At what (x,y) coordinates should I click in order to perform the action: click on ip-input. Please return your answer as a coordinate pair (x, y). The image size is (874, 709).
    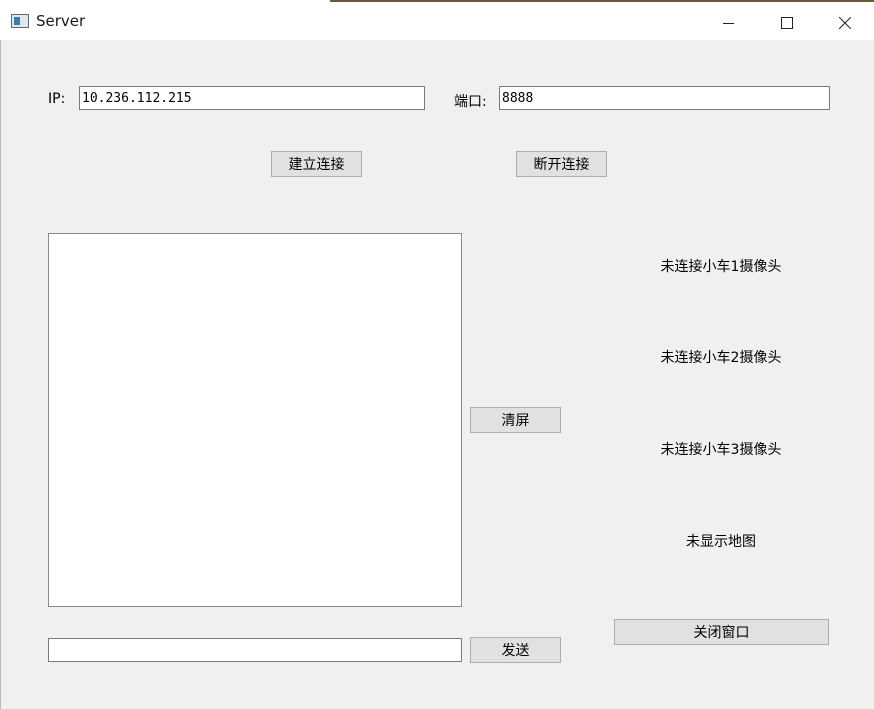
    Looking at the image, I should click on (252, 98).